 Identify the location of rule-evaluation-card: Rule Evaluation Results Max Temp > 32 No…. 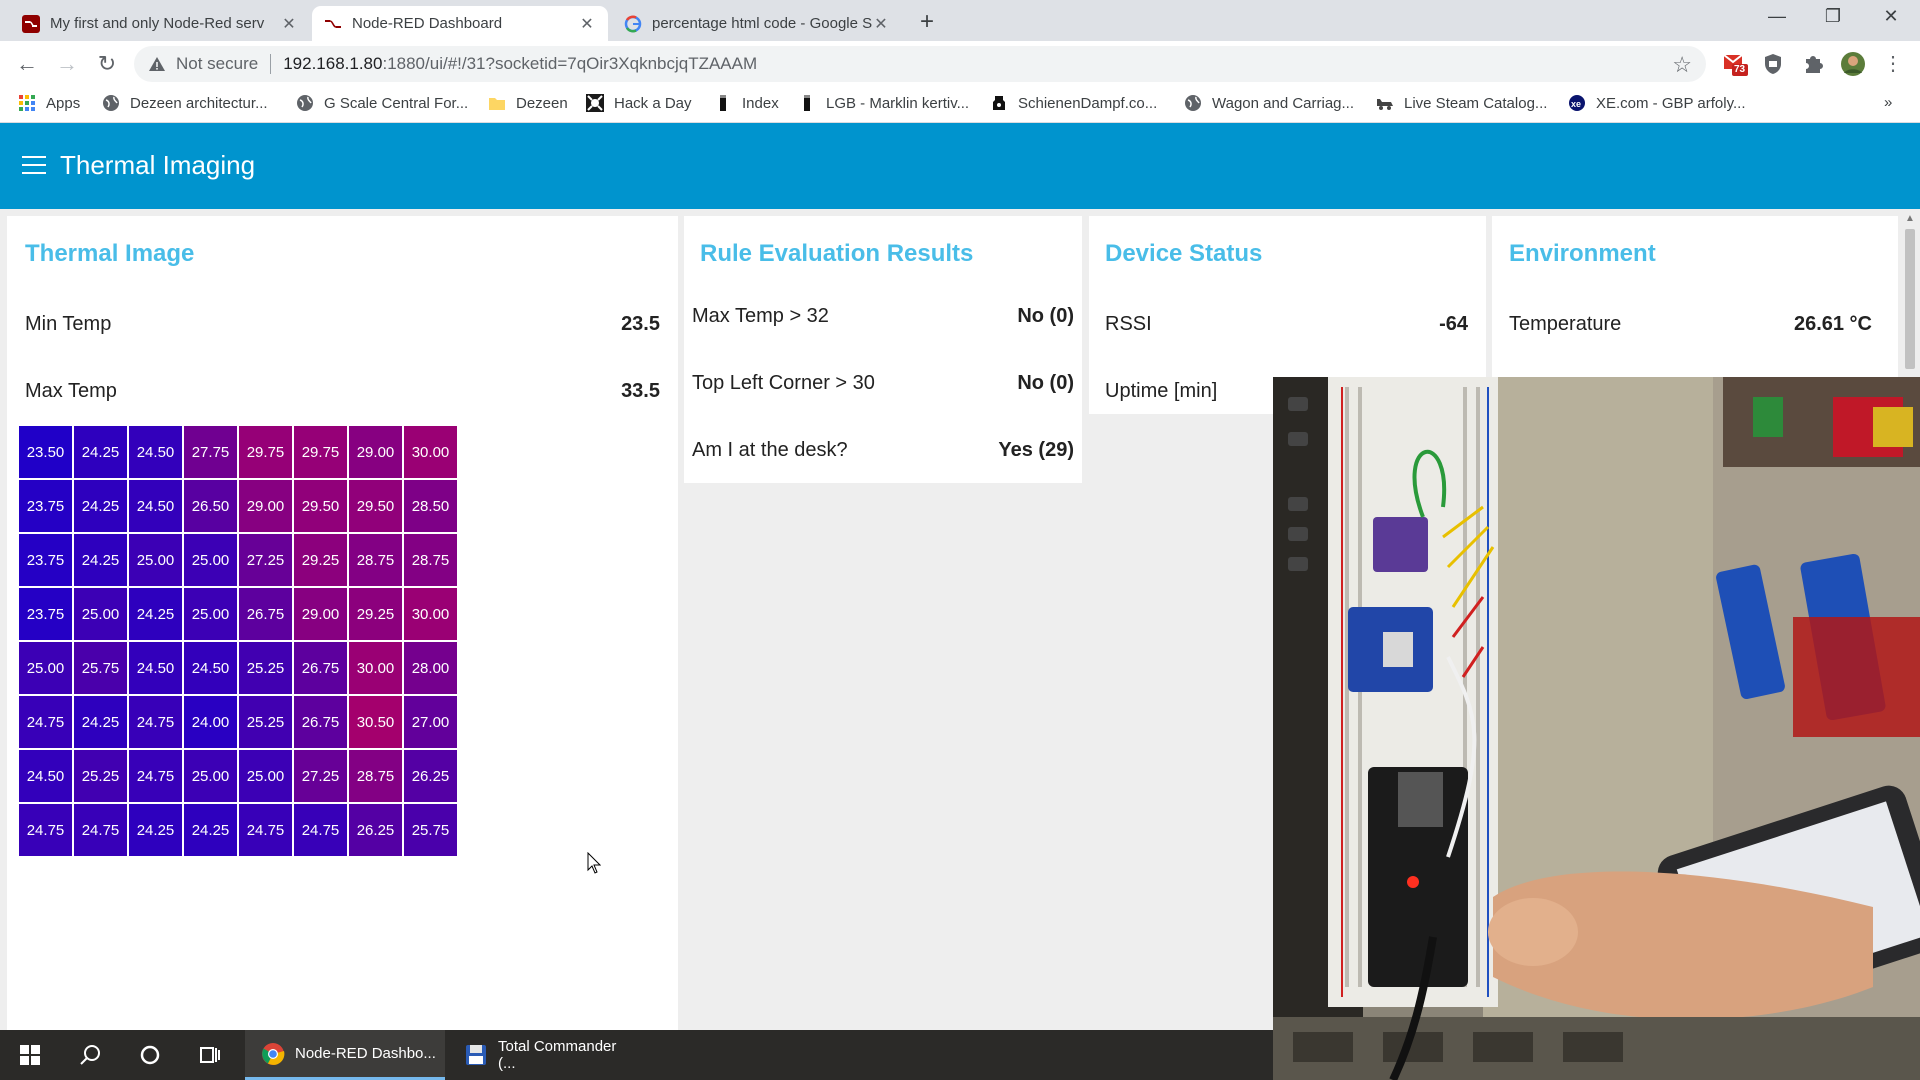
(883, 349).